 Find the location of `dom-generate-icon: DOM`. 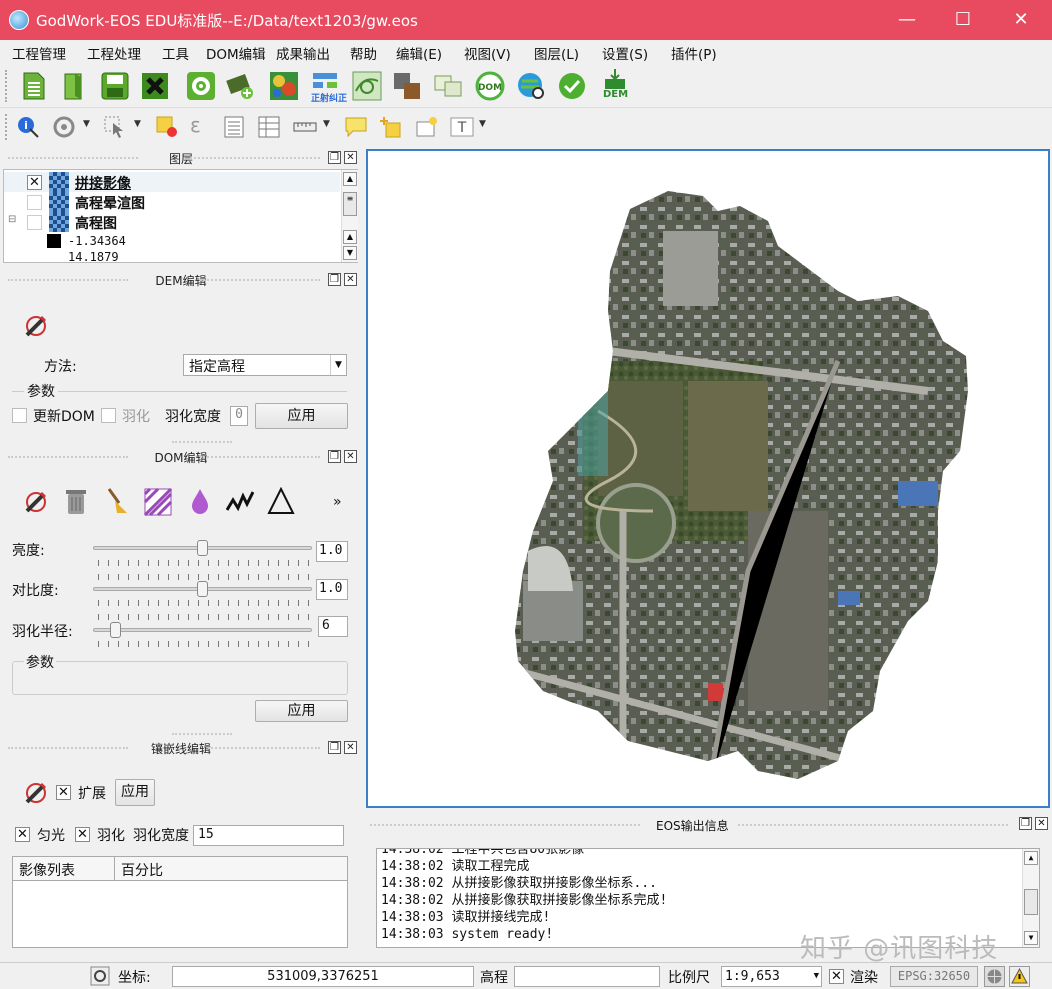

dom-generate-icon: DOM is located at coordinates (490, 86).